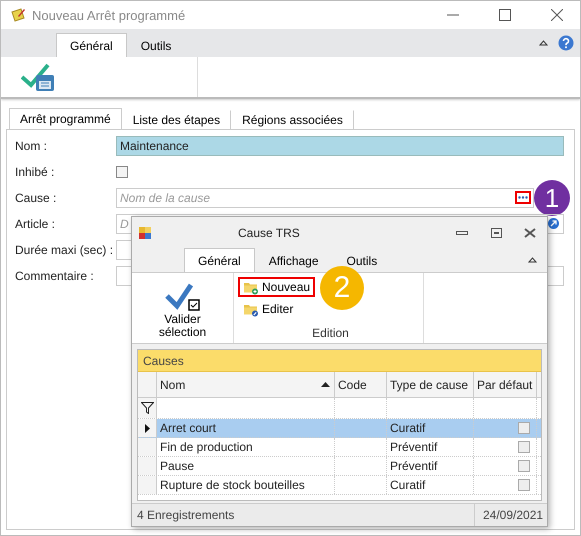 The image size is (581, 536). What do you see at coordinates (36, 198) in the screenshot?
I see `field-label: Cause :` at bounding box center [36, 198].